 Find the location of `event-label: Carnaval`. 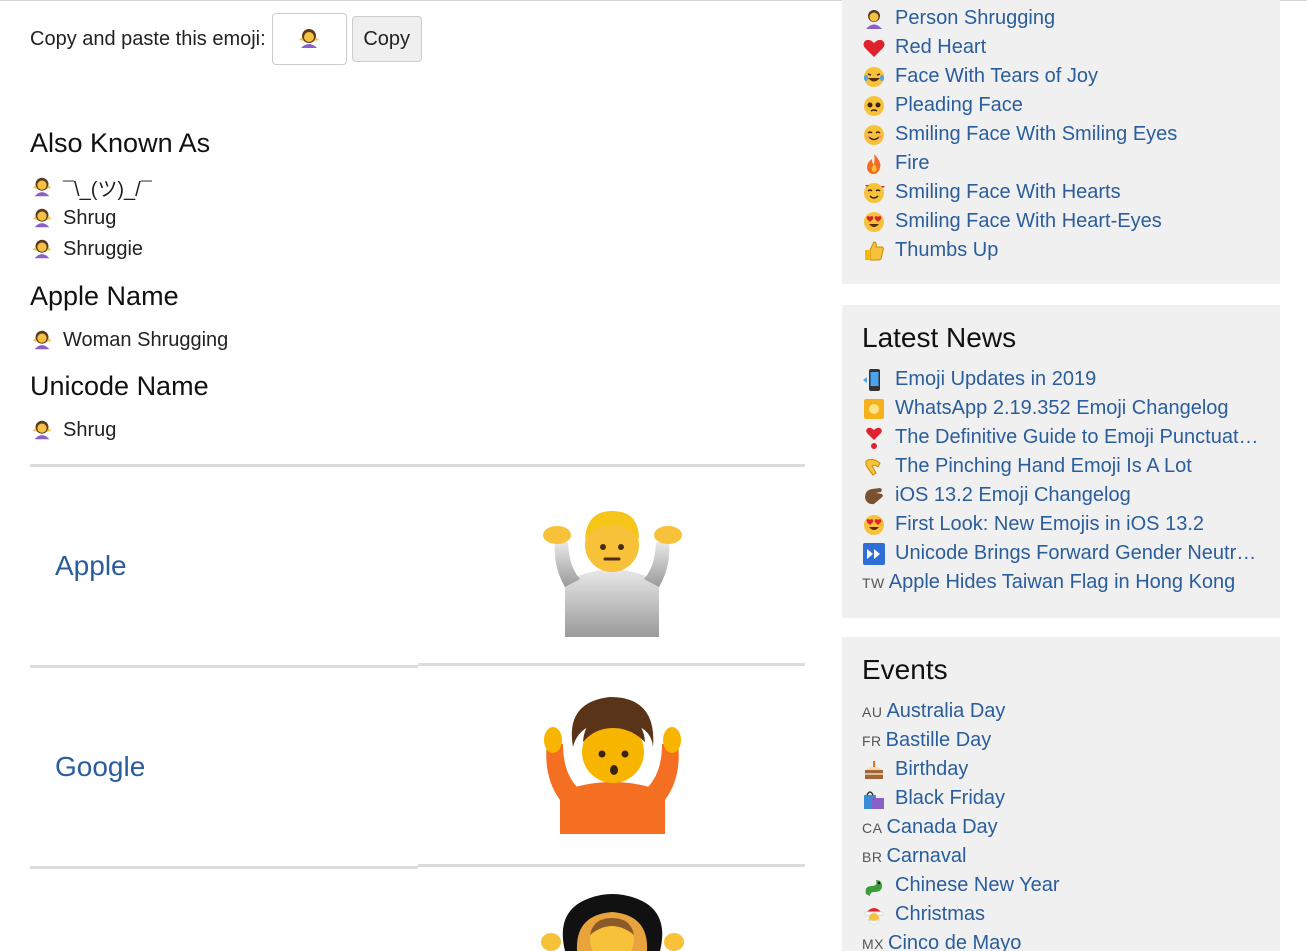

event-label: Carnaval is located at coordinates (926, 856).